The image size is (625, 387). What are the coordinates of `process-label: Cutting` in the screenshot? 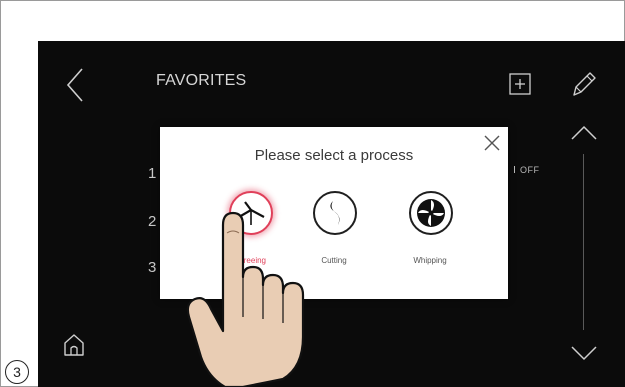 It's located at (334, 260).